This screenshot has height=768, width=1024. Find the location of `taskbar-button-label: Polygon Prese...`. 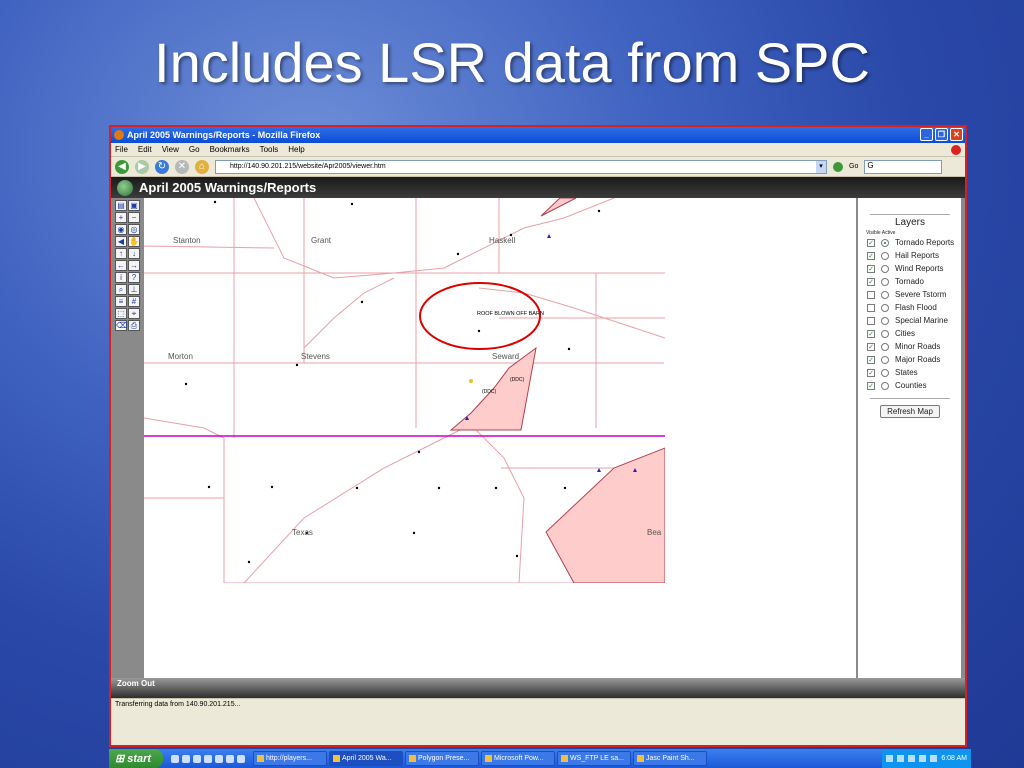

taskbar-button-label: Polygon Prese... is located at coordinates (444, 758).